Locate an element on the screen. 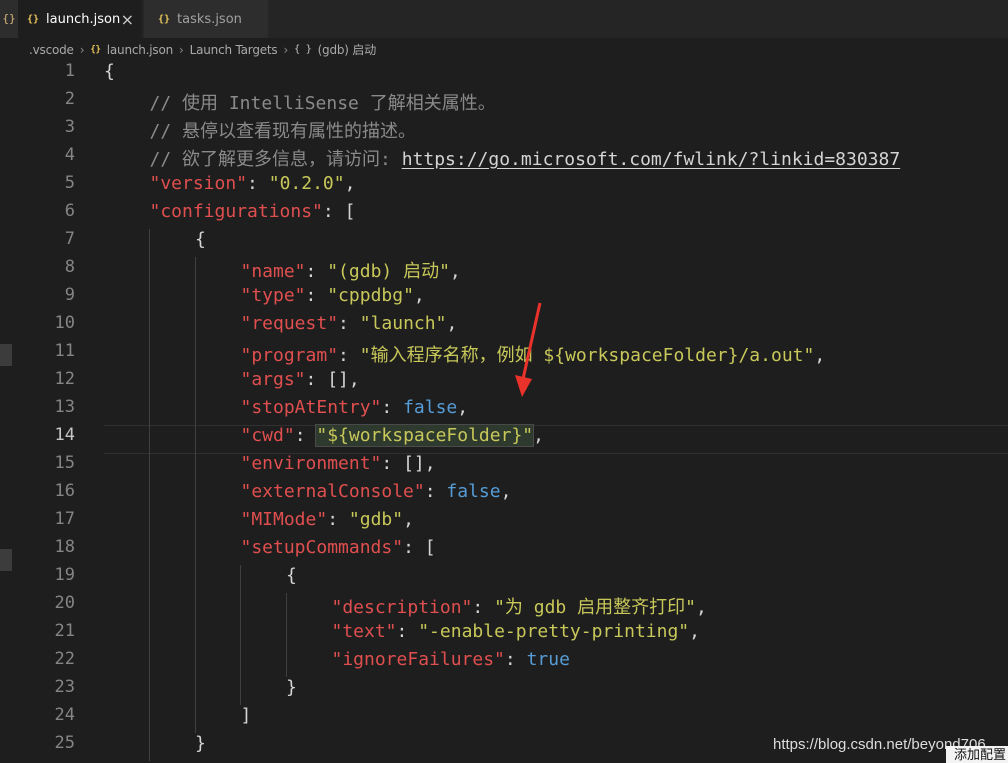  code-comment: // 使用 IntelliSense 了解相关属性。 is located at coordinates (322, 103).